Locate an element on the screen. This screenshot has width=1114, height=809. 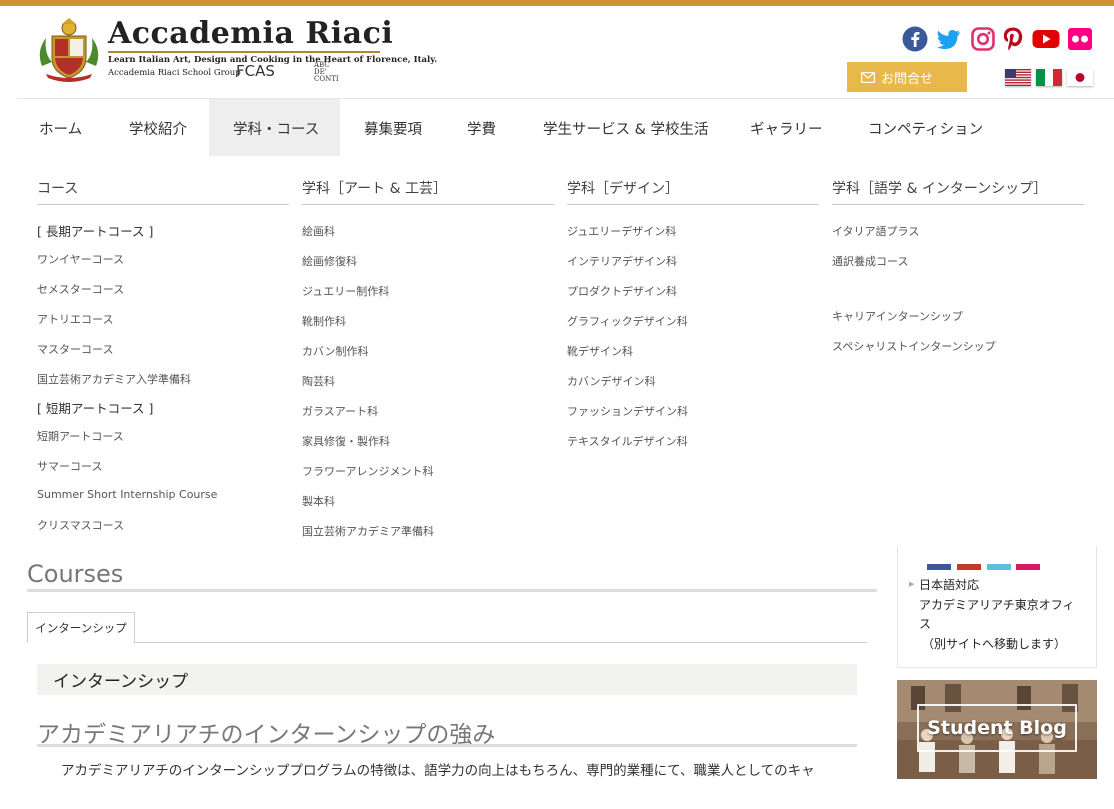
mega-col-heading: 学科［アート & 工芸］ is located at coordinates (428, 191).